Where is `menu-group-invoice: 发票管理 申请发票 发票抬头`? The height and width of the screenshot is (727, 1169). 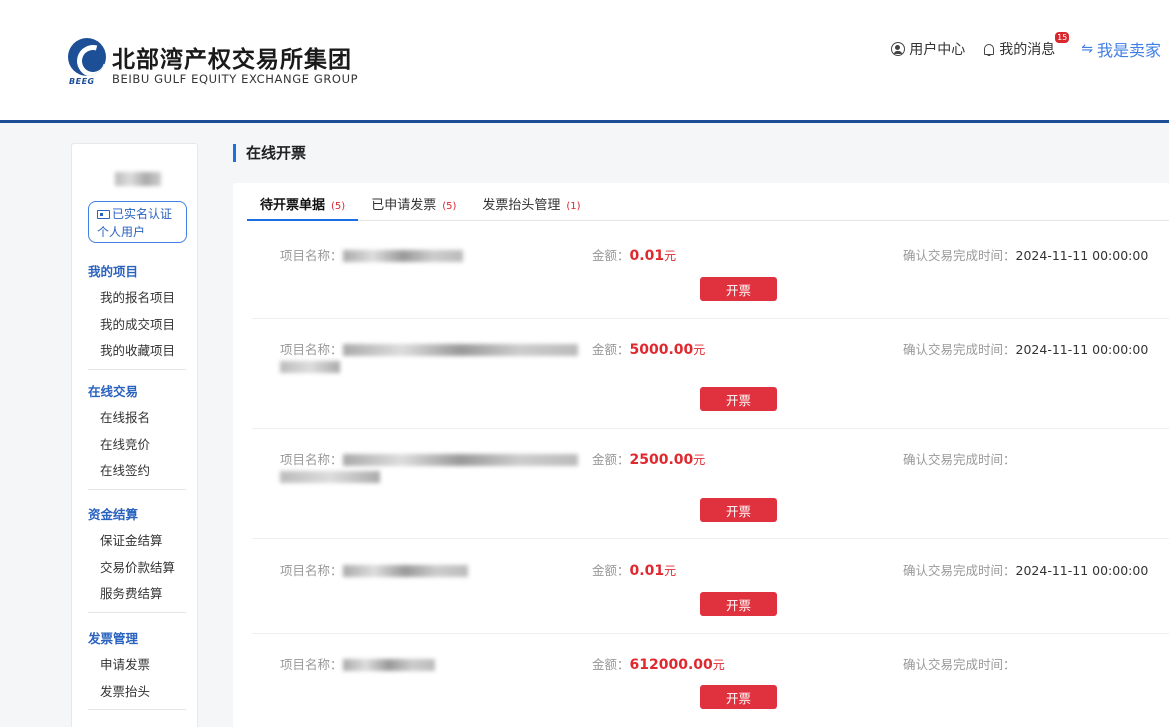 menu-group-invoice: 发票管理 申请发票 发票抬头 is located at coordinates (137, 668).